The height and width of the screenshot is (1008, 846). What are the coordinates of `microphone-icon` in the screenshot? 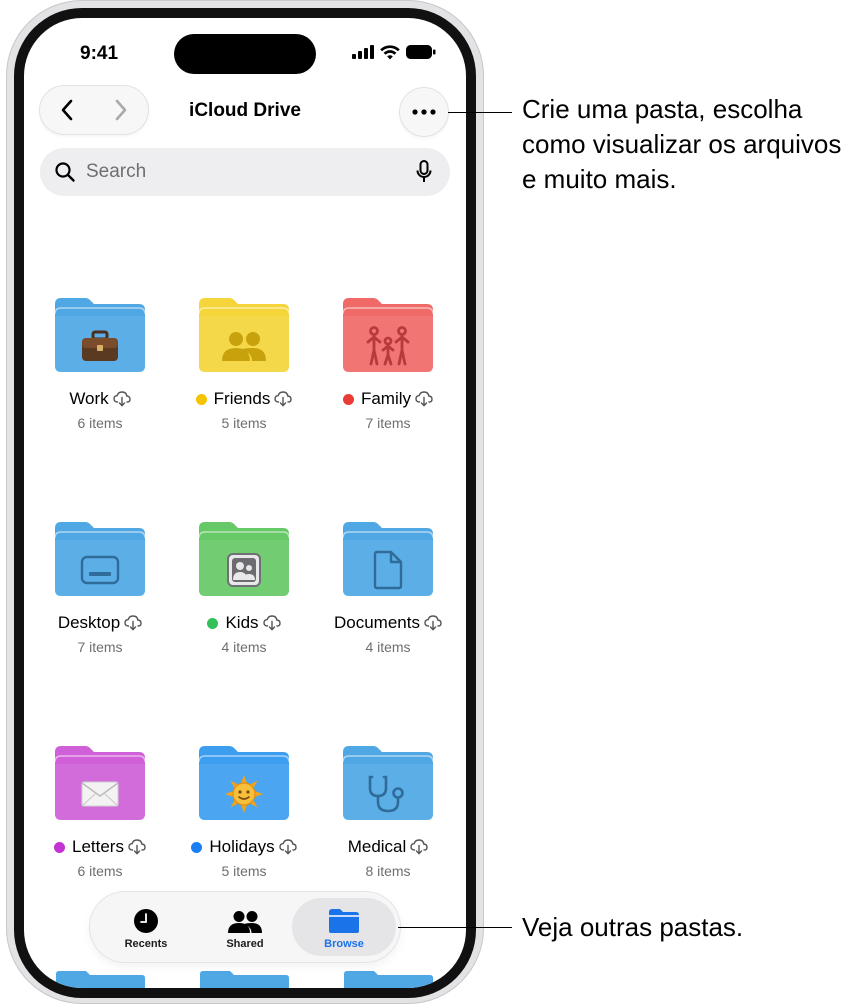 It's located at (424, 172).